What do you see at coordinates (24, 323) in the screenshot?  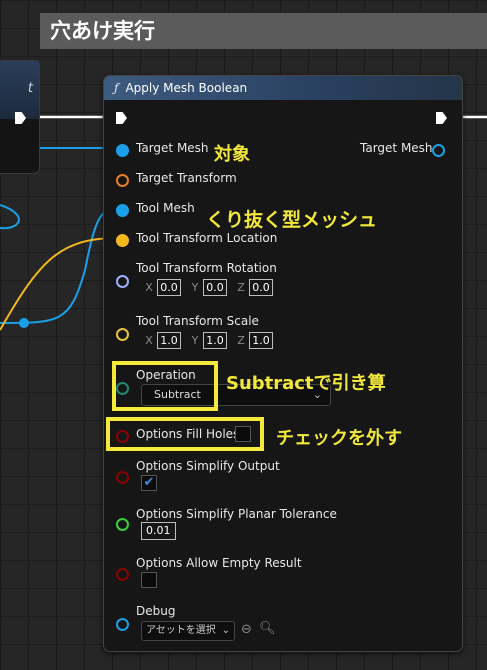 I see `reroute-node` at bounding box center [24, 323].